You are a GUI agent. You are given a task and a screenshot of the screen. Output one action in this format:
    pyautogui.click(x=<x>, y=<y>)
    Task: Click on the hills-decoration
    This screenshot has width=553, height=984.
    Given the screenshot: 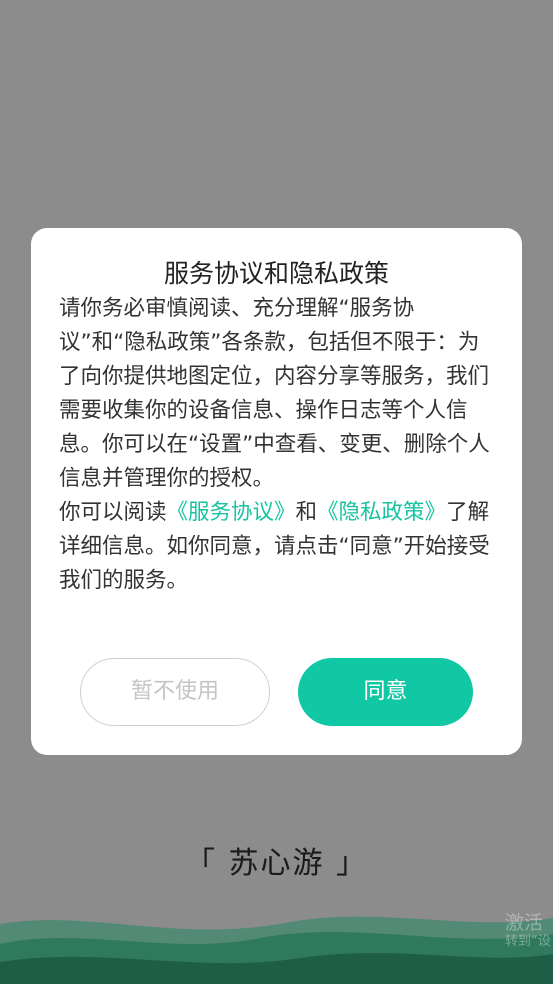 What is the action you would take?
    pyautogui.click(x=276, y=950)
    